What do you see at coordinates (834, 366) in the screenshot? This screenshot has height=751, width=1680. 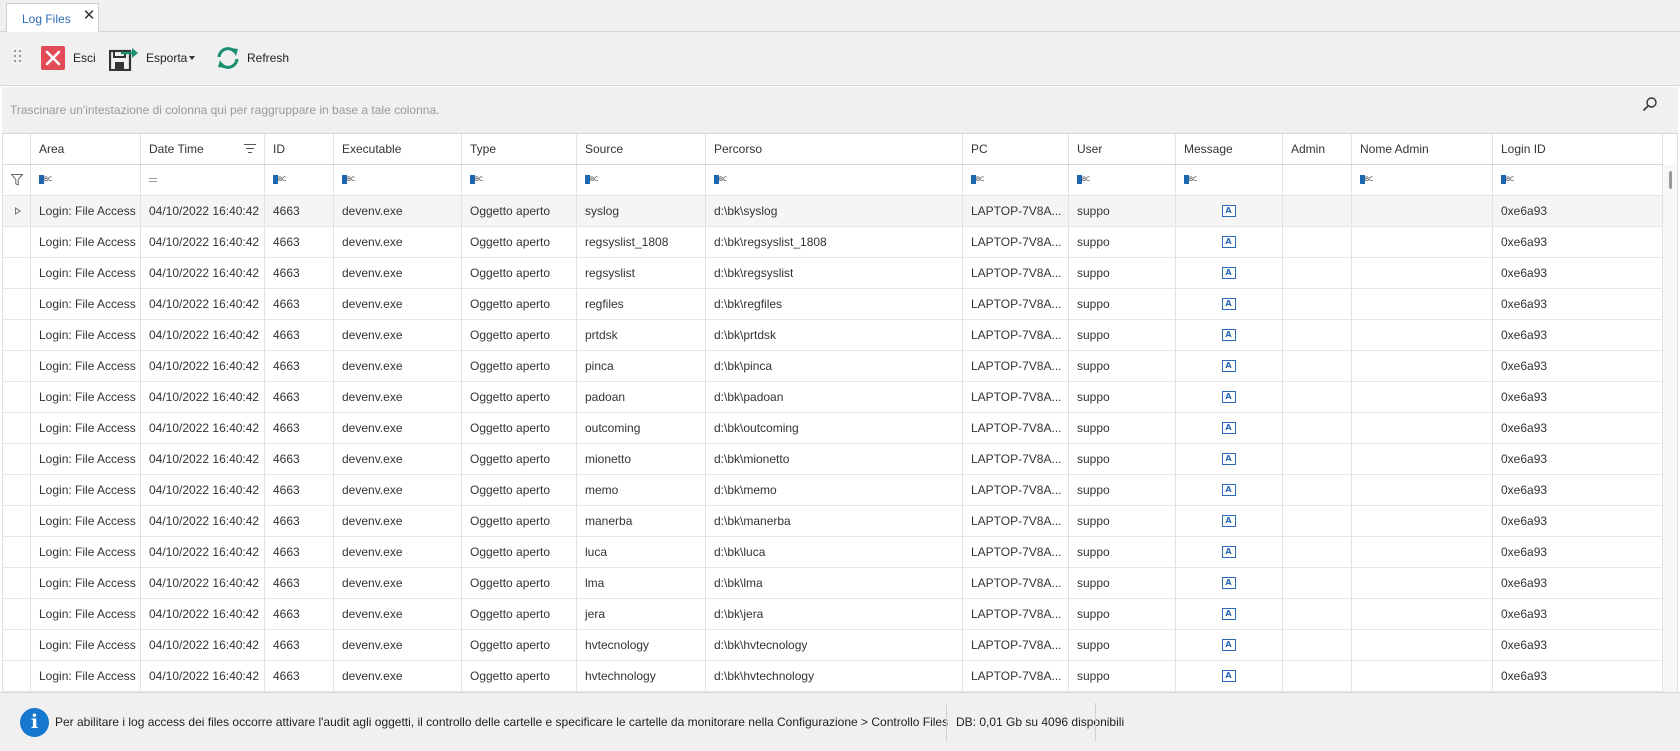 I see `cell-percorso: d:\bk\pinca` at bounding box center [834, 366].